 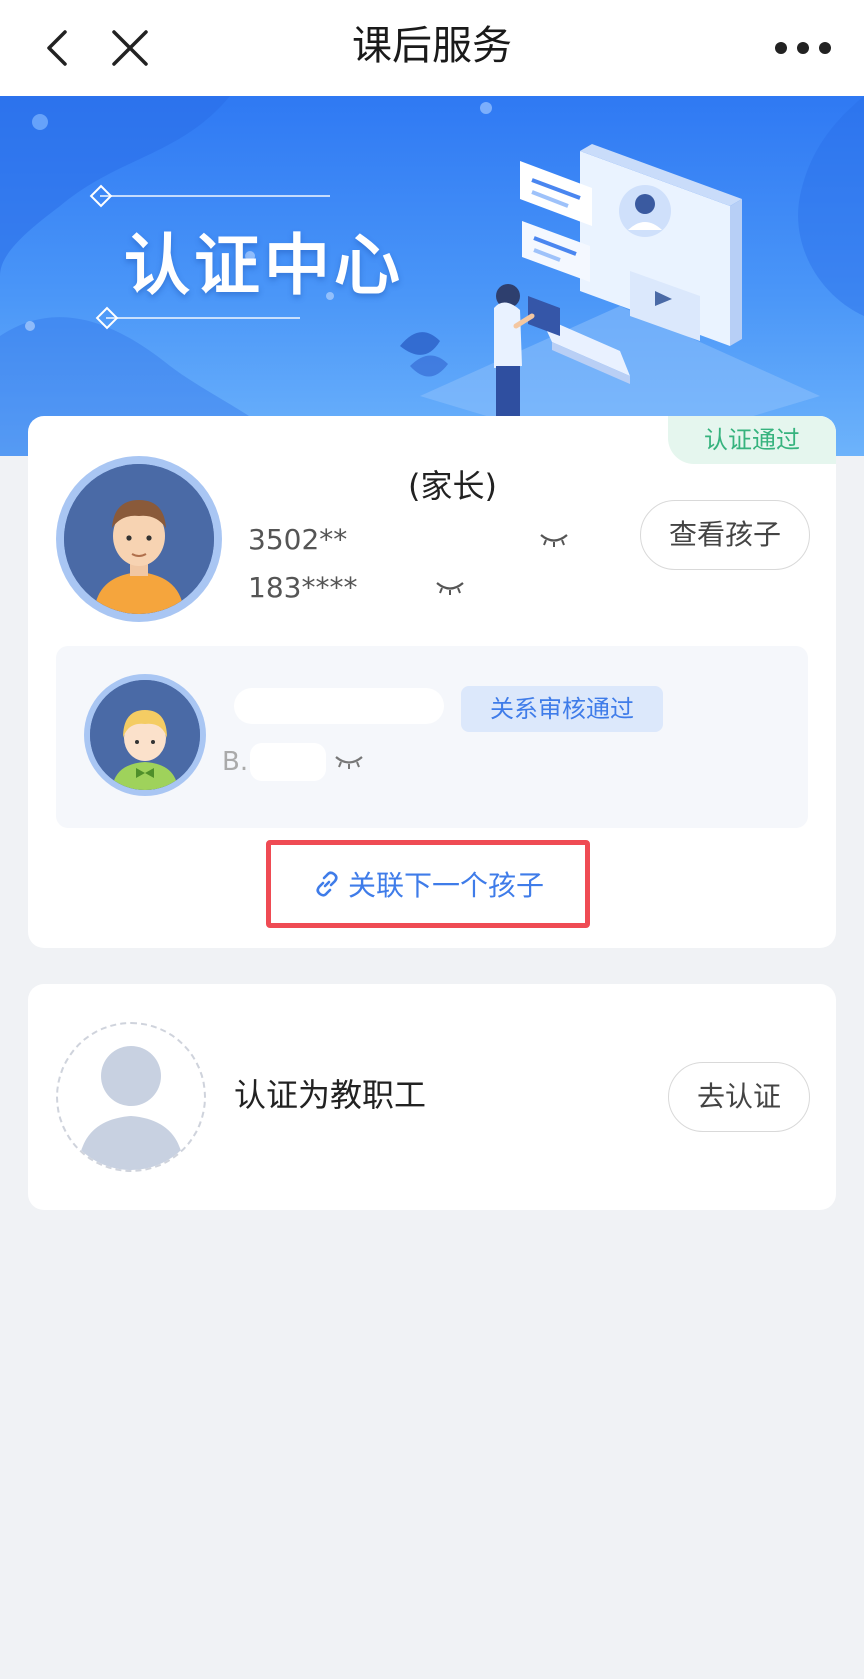 I want to click on staff-certification-card: 认证为教职工 去认证, so click(x=432, y=1097).